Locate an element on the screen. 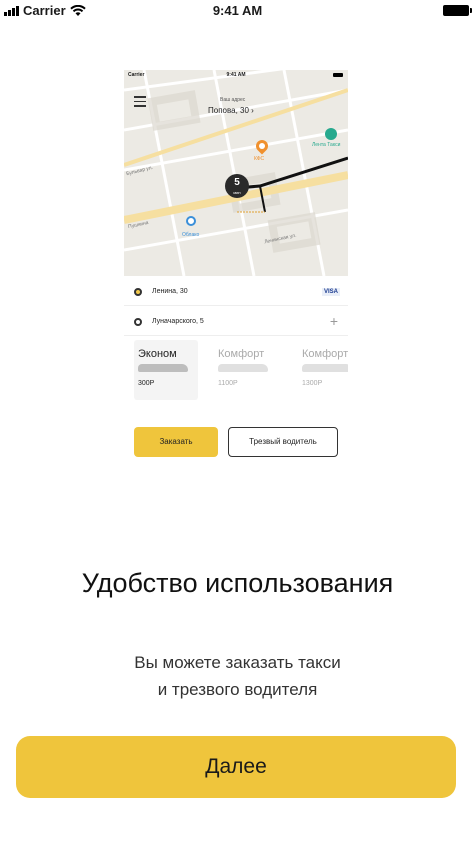 Image resolution: width=475 pixels, height=847 pixels. preview-status-bar: Carrier 9:41 AM is located at coordinates (236, 75).